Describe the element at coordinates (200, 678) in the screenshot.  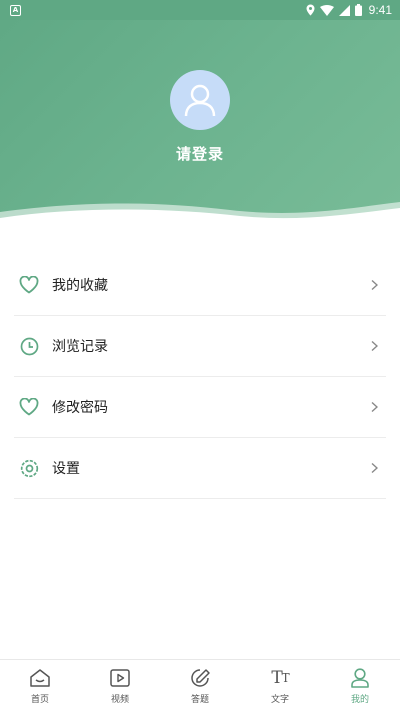
I see `edit-icon` at that location.